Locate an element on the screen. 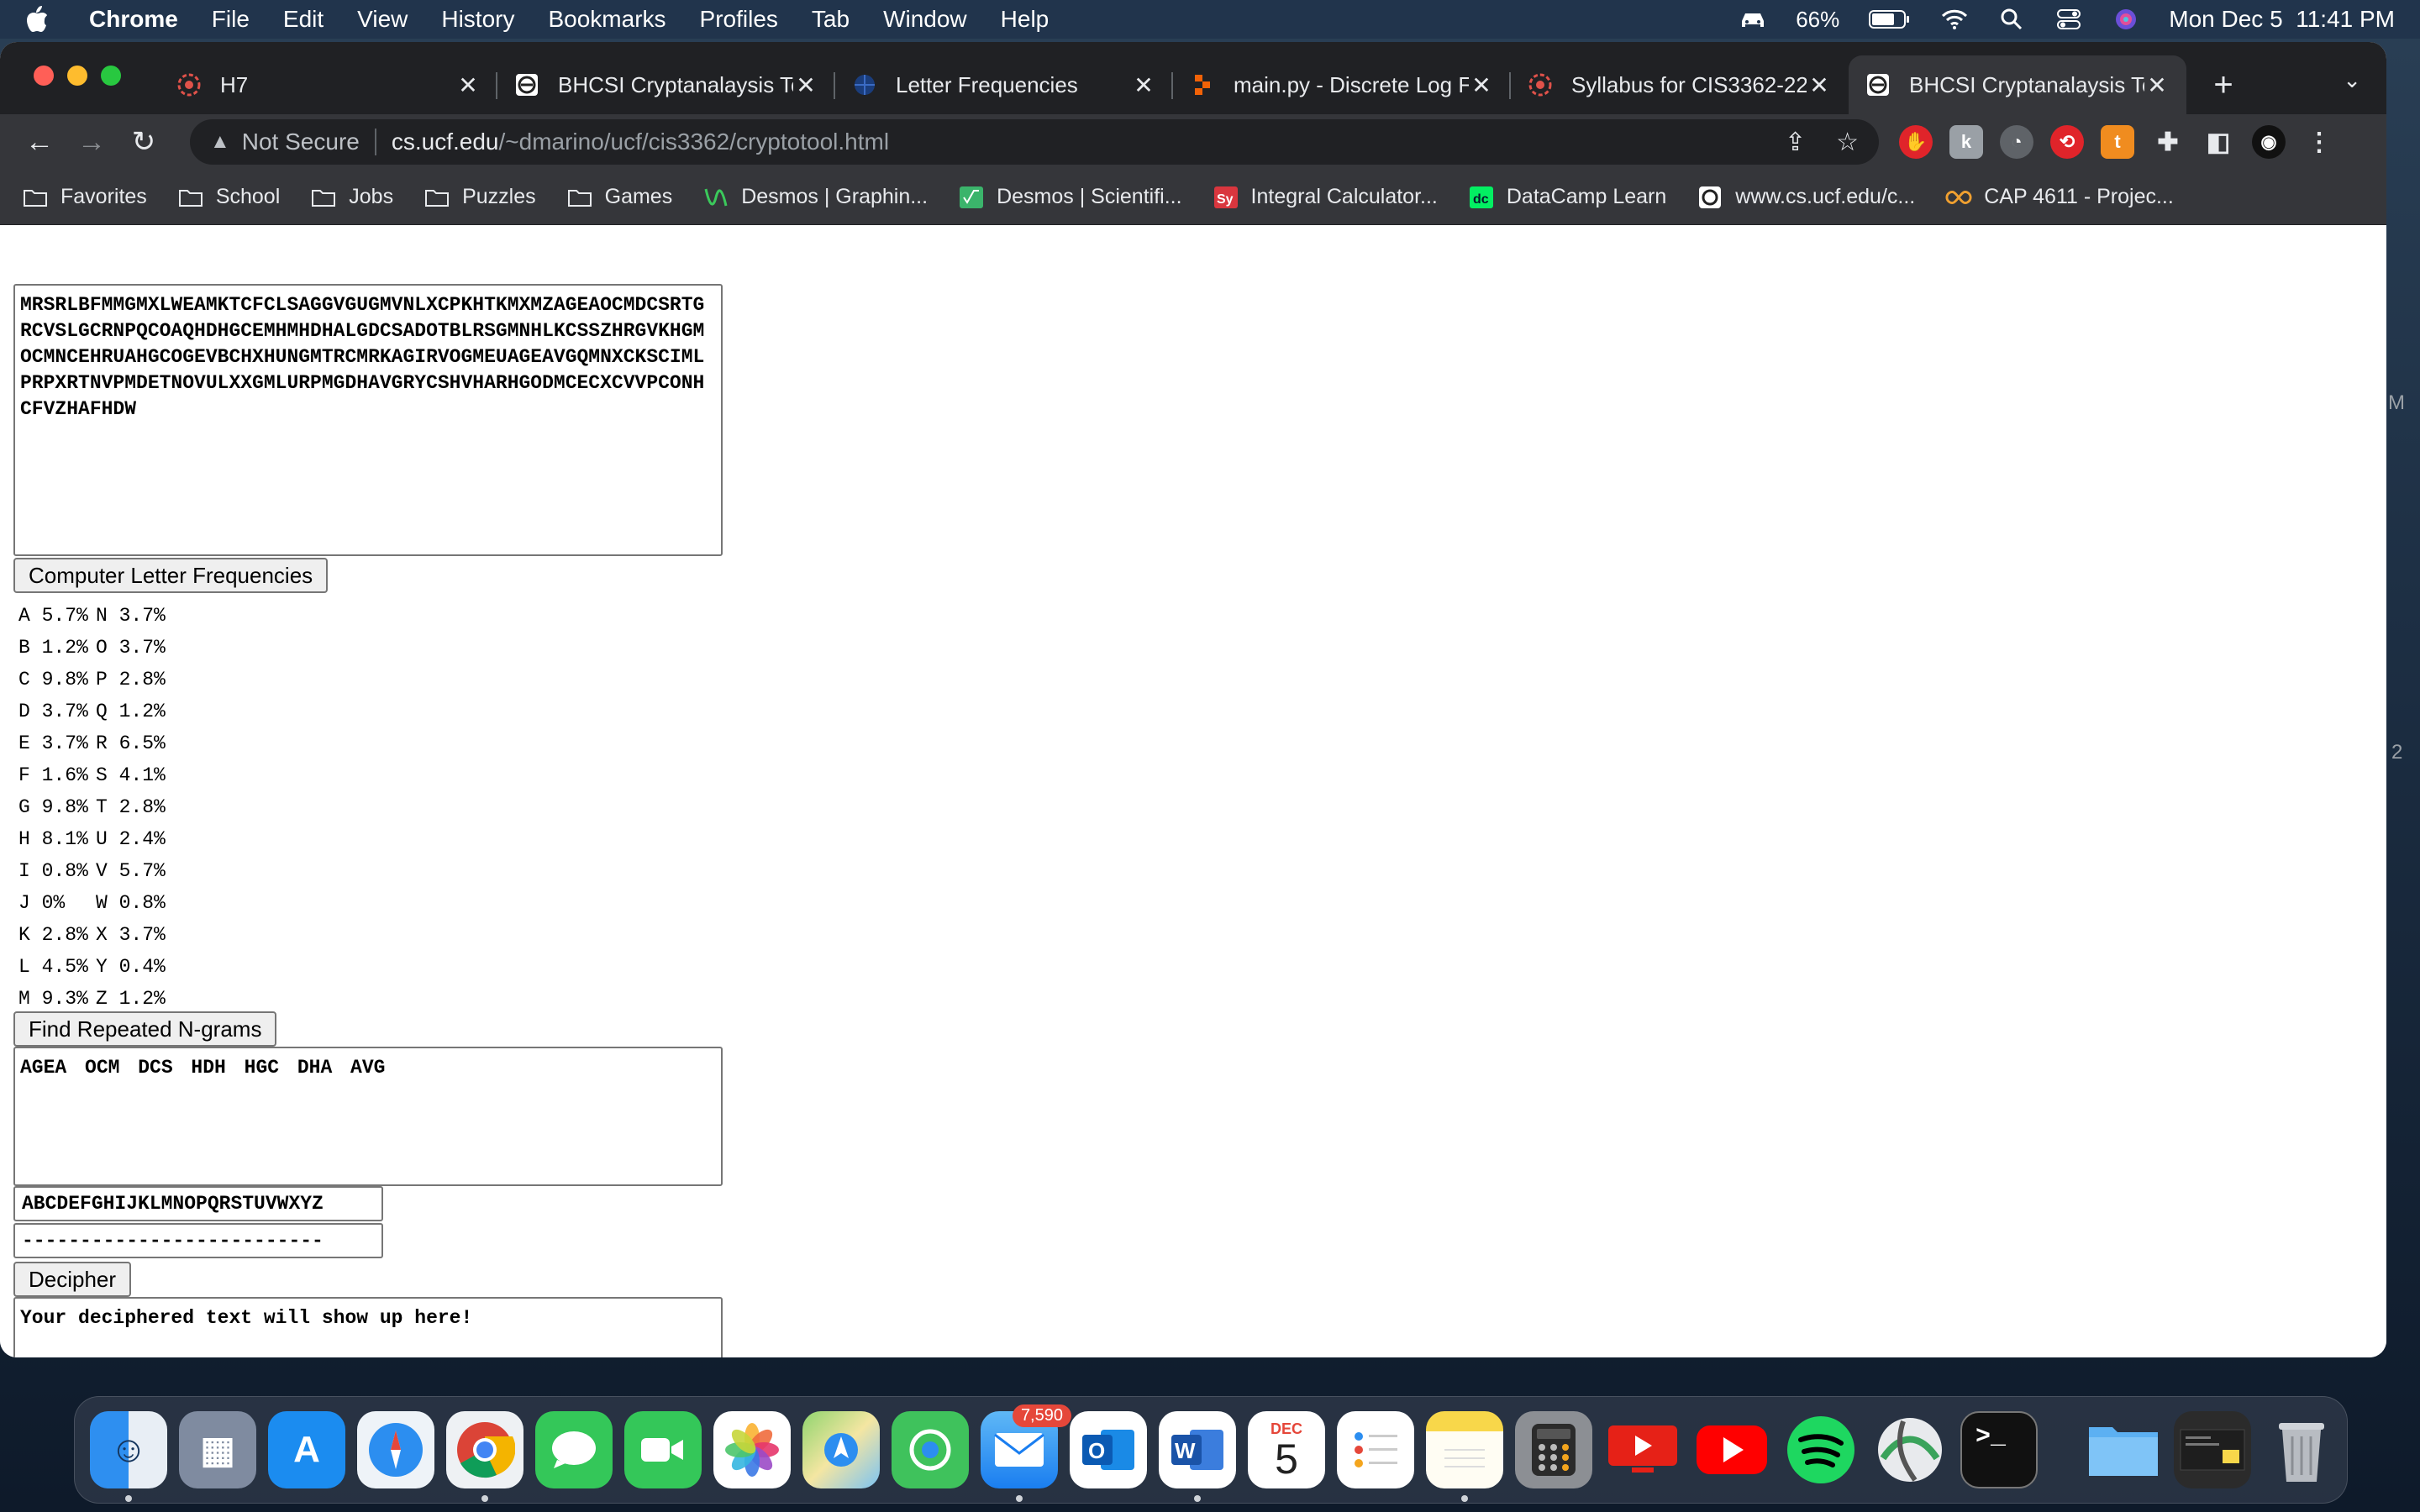  forward-button: → is located at coordinates (92, 142).